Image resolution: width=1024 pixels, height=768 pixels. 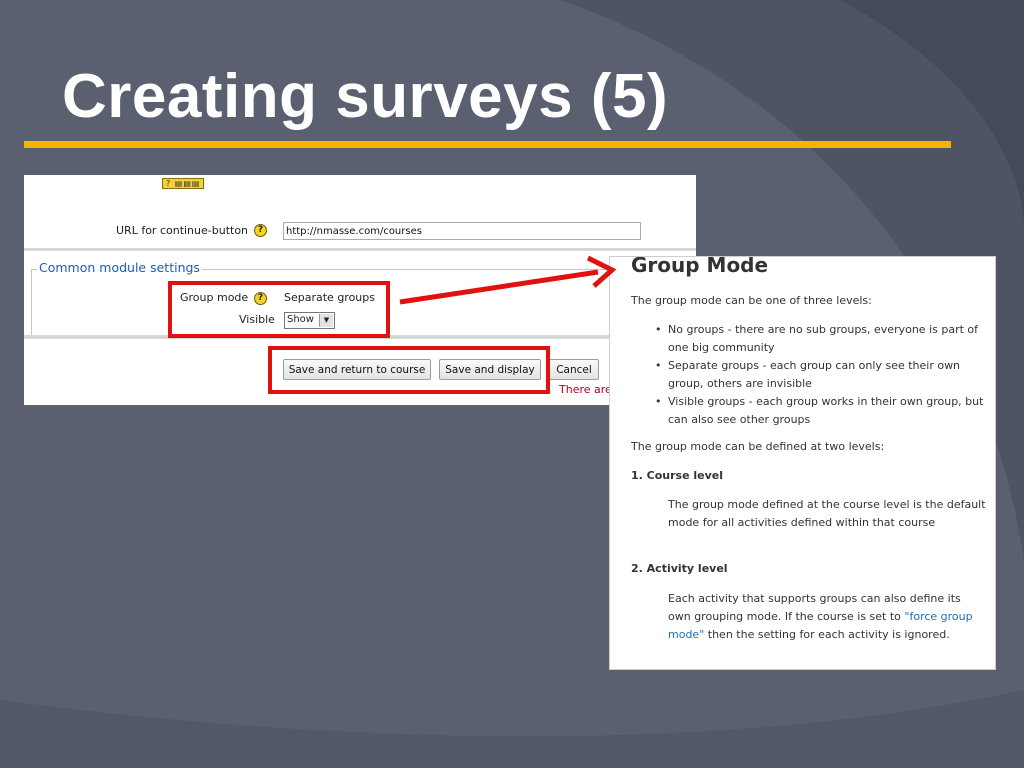 I want to click on course-level-heading: 1. Course level, so click(x=677, y=475).